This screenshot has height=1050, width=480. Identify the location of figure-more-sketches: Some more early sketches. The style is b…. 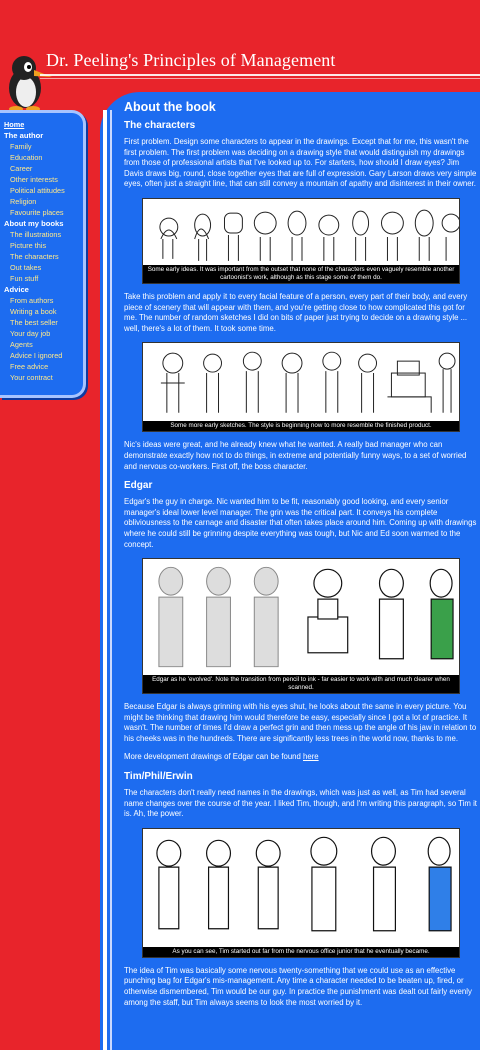
(301, 387).